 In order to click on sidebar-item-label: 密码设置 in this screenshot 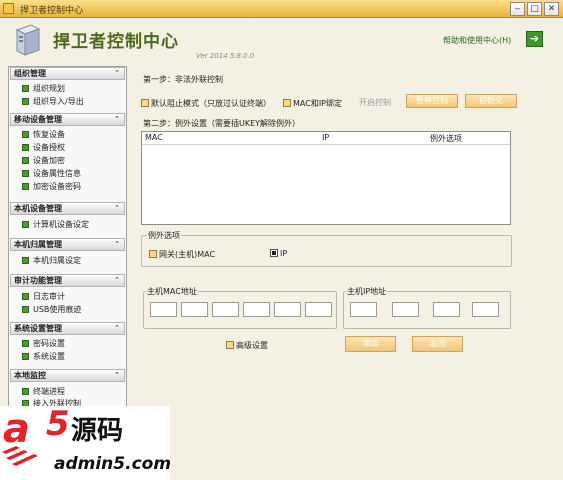, I will do `click(49, 343)`.